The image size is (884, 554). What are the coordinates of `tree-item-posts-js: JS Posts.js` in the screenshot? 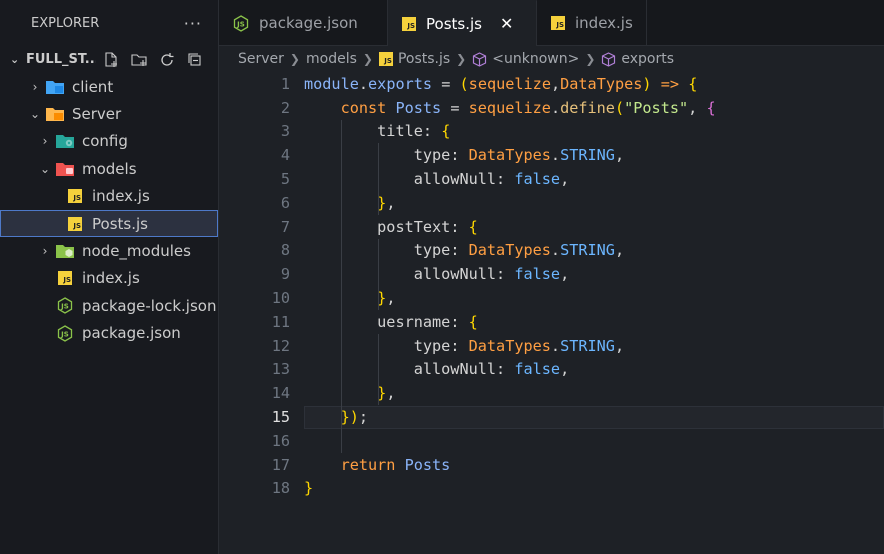 It's located at (109, 223).